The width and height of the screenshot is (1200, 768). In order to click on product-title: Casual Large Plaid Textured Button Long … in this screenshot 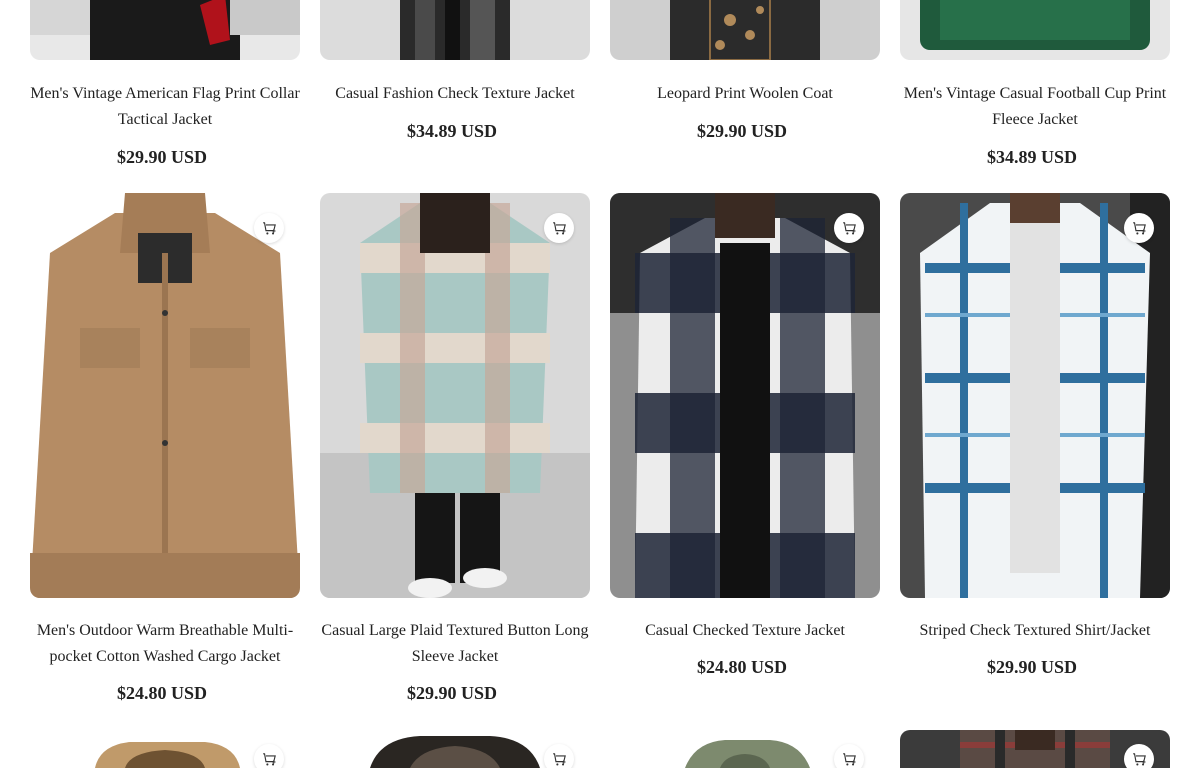, I will do `click(455, 644)`.